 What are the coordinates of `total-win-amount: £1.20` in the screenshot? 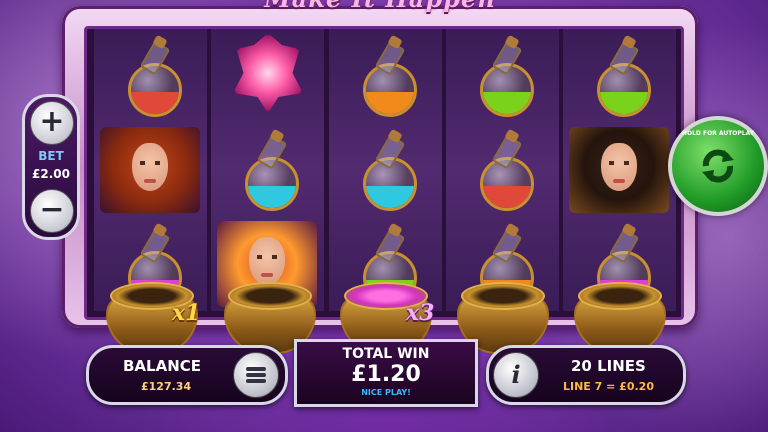 It's located at (386, 374).